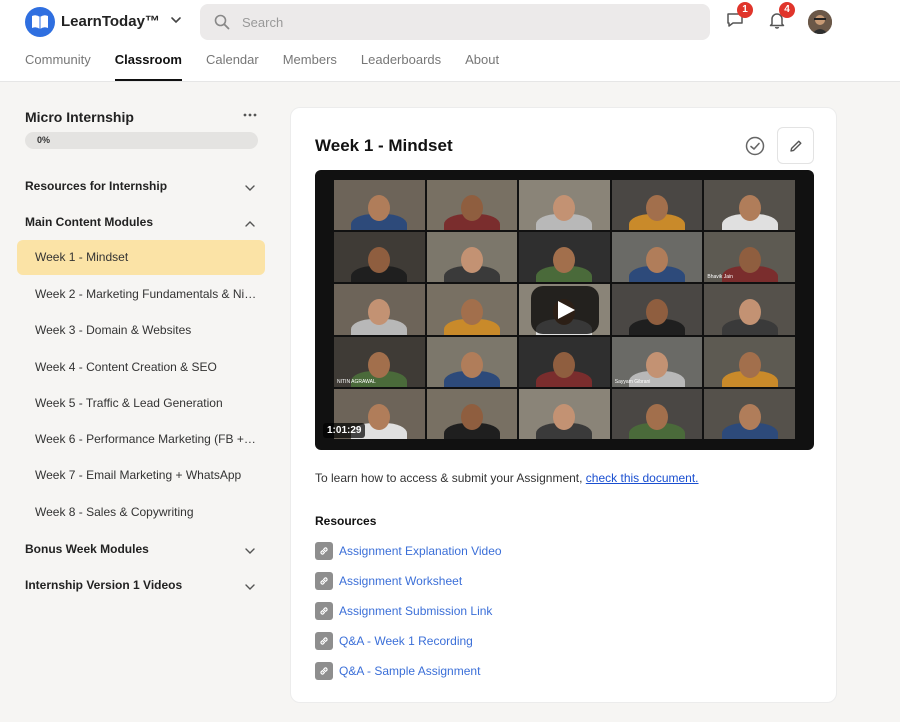  What do you see at coordinates (141, 475) in the screenshot?
I see `lesson-item-week-7: Week 7 - Email Marketing + WhatsApp` at bounding box center [141, 475].